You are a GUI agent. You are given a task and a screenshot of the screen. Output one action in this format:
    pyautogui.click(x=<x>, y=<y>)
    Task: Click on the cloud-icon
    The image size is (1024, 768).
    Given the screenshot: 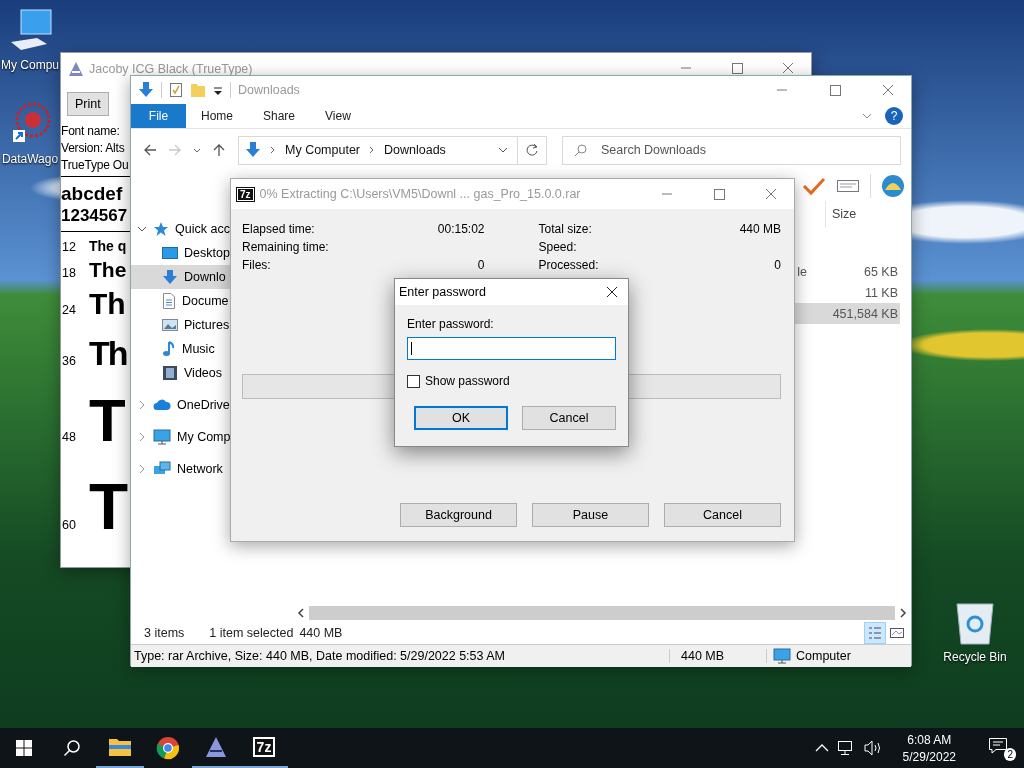 What is the action you would take?
    pyautogui.click(x=162, y=405)
    